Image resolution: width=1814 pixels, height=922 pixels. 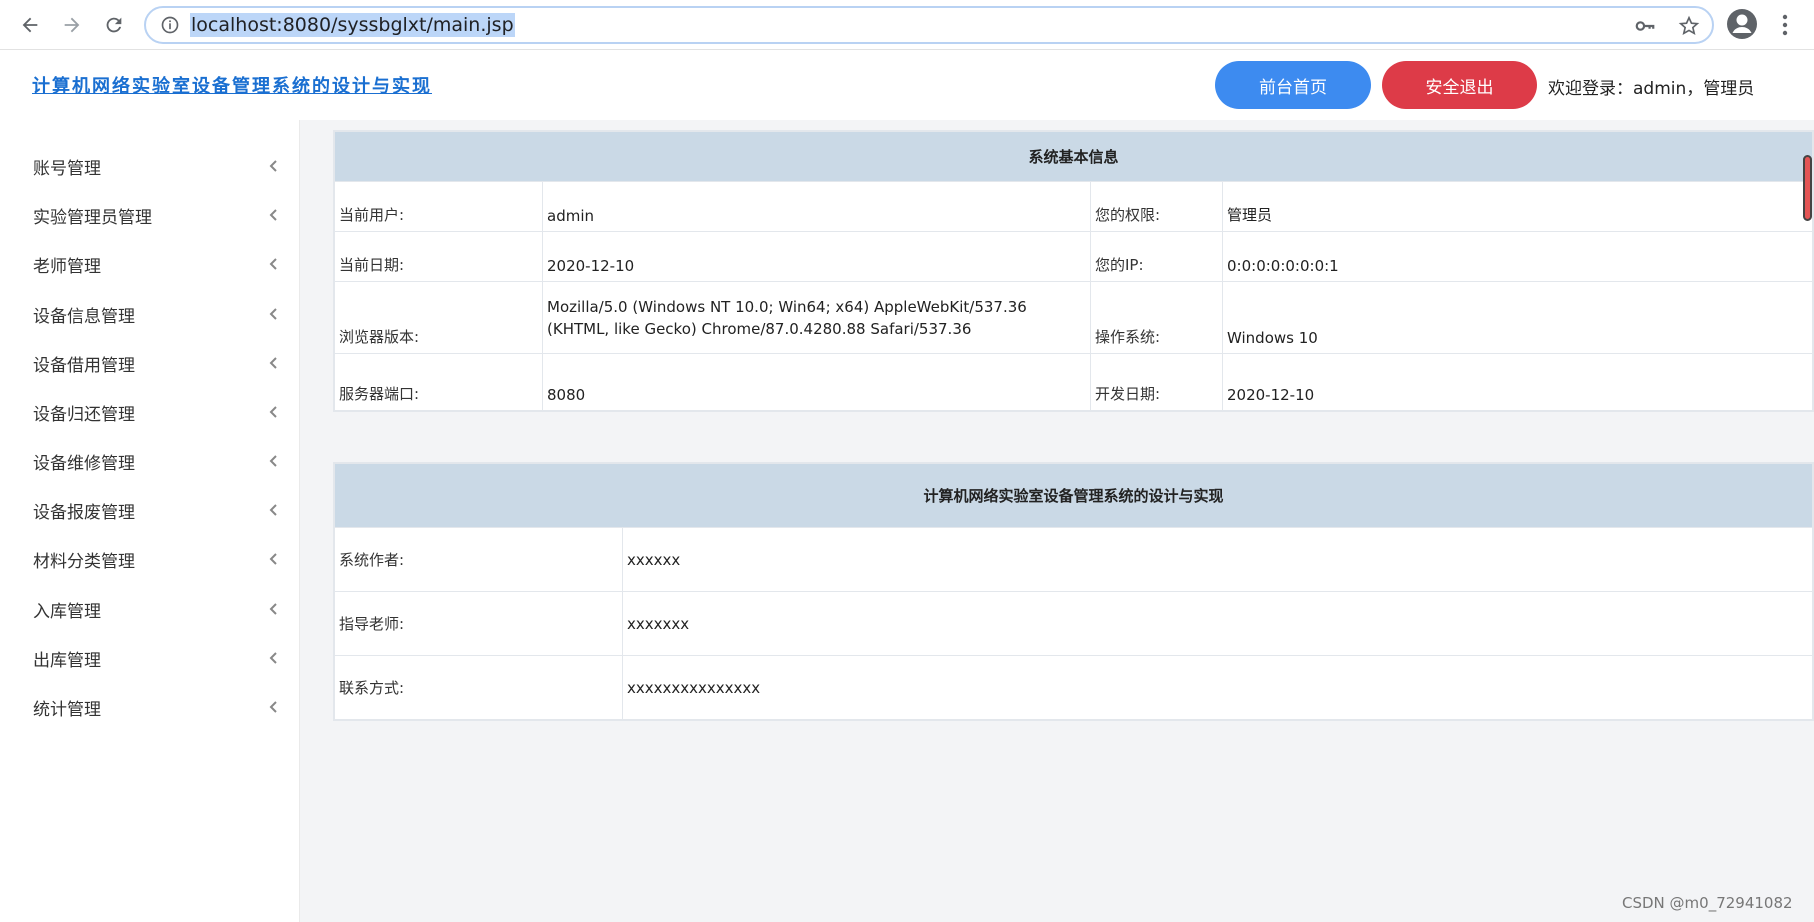 I want to click on browser-version-label: 浏览器版本:, so click(x=438, y=317).